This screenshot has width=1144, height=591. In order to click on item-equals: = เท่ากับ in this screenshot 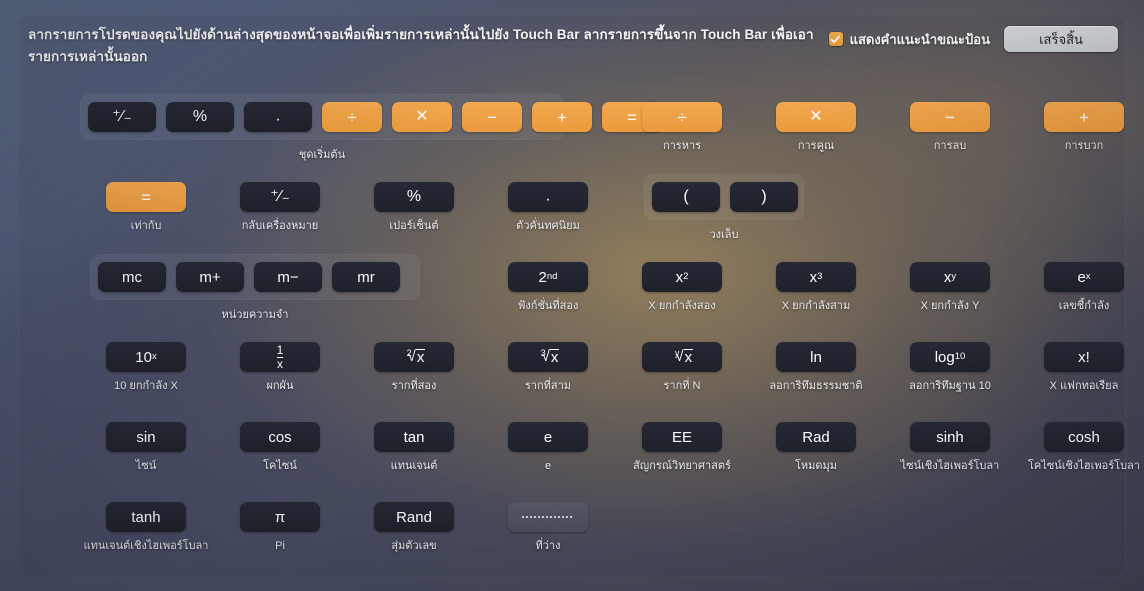, I will do `click(146, 207)`.